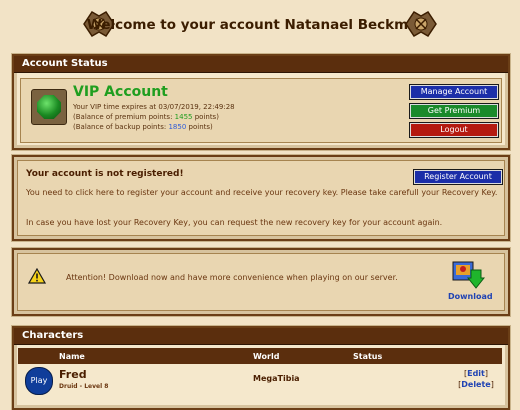 This screenshot has height=410, width=520. I want to click on delete-action: [Delete], so click(476, 384).